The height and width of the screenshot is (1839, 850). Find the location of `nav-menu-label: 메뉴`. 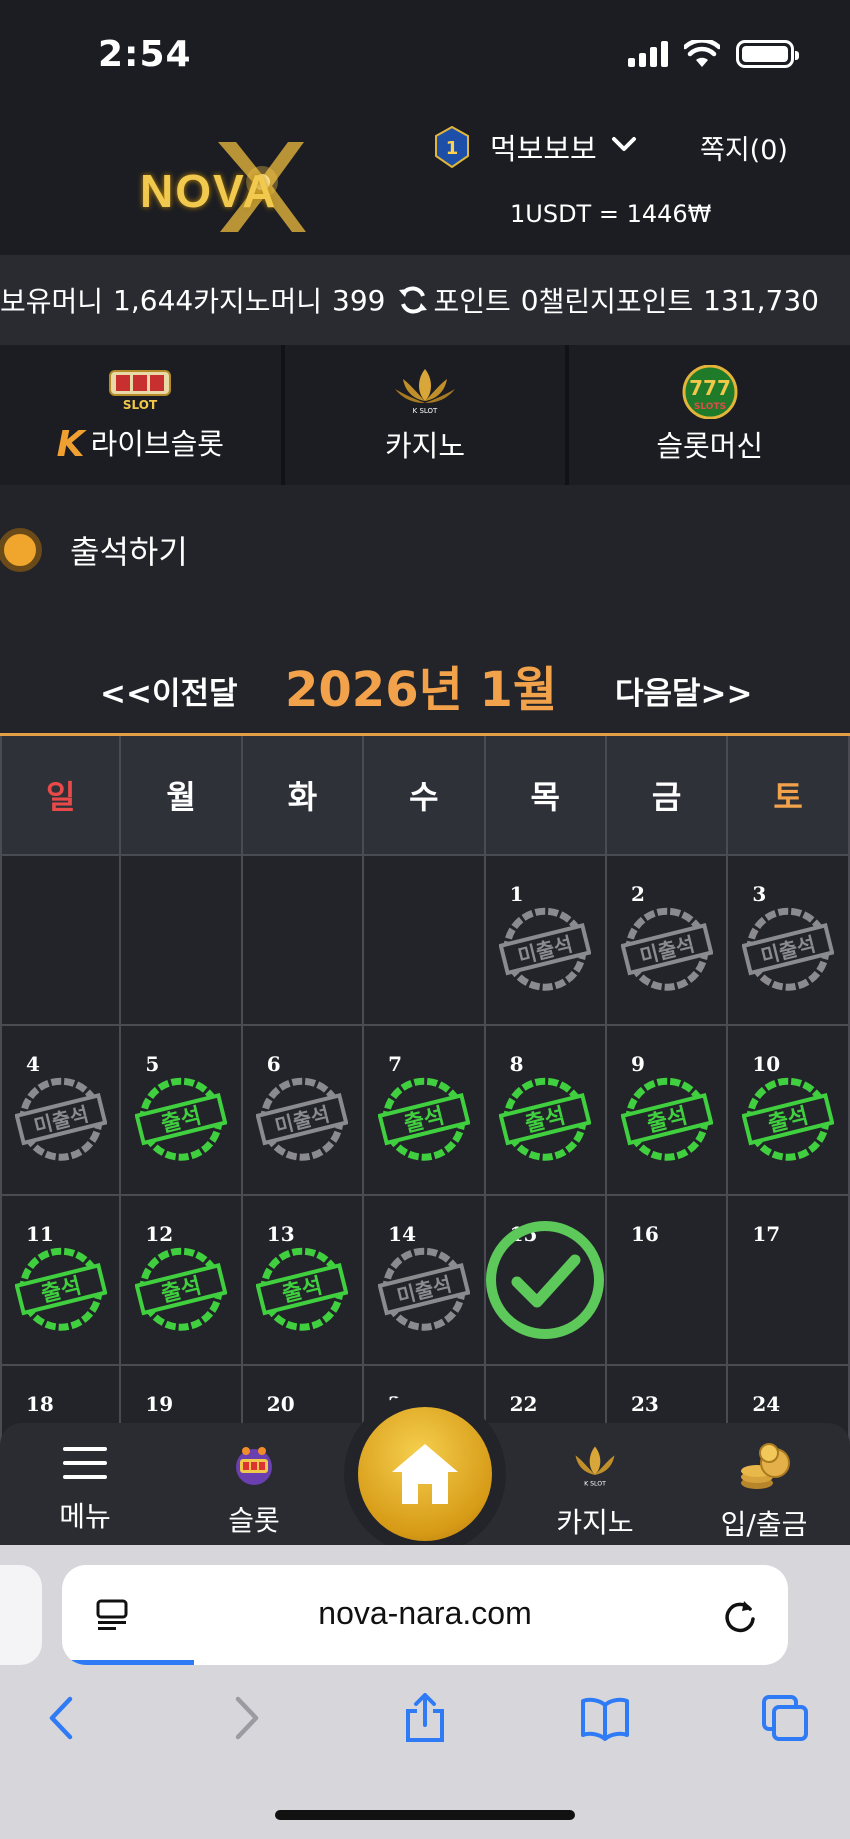

nav-menu-label: 메뉴 is located at coordinates (85, 1516).